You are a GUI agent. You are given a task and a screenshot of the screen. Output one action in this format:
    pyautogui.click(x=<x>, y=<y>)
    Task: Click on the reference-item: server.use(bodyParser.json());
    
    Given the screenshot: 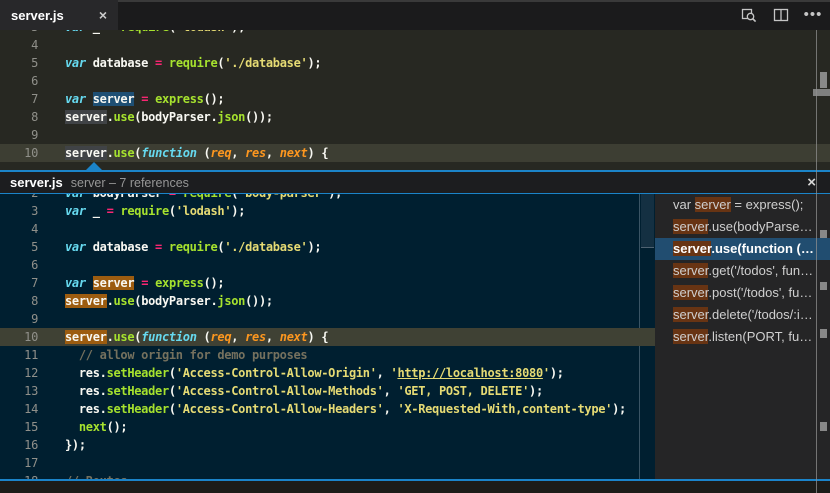 What is the action you would take?
    pyautogui.click(x=742, y=227)
    